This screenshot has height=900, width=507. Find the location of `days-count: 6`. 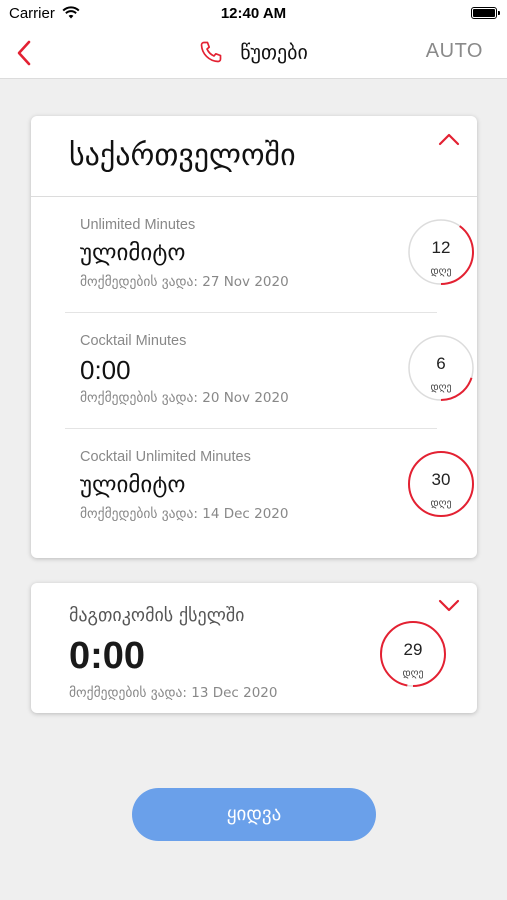

days-count: 6 is located at coordinates (441, 363).